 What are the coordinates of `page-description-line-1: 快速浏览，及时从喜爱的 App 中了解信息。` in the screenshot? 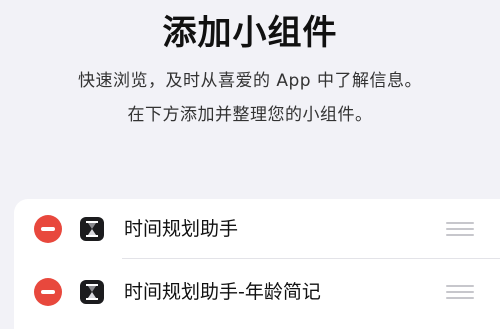 It's located at (250, 81).